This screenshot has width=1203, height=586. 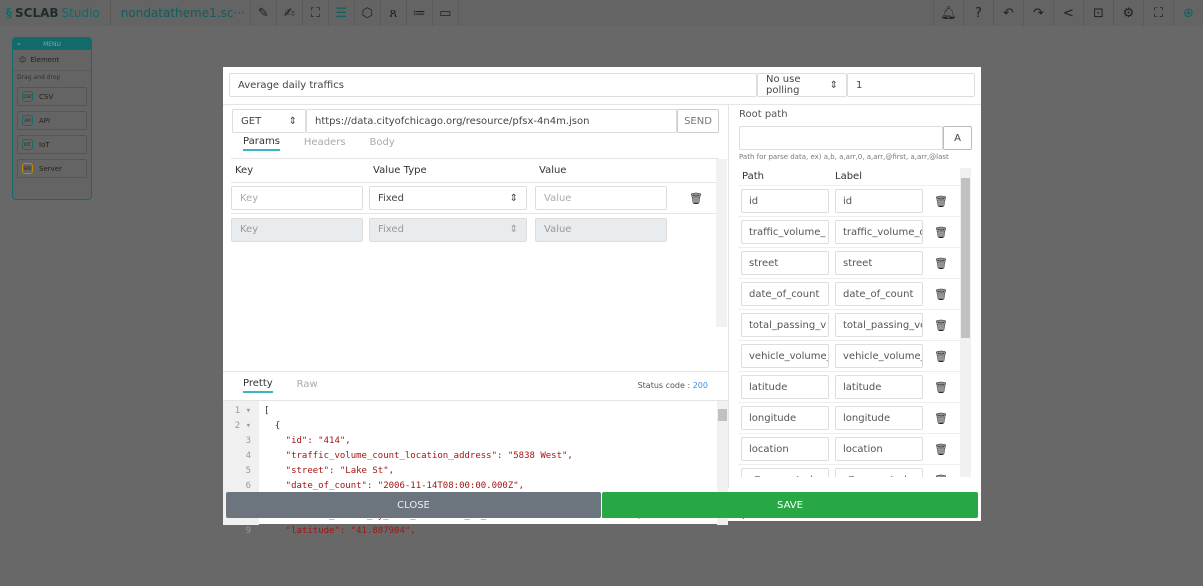 What do you see at coordinates (340, 531) in the screenshot?
I see `code-line: "latitude": "41.887904",` at bounding box center [340, 531].